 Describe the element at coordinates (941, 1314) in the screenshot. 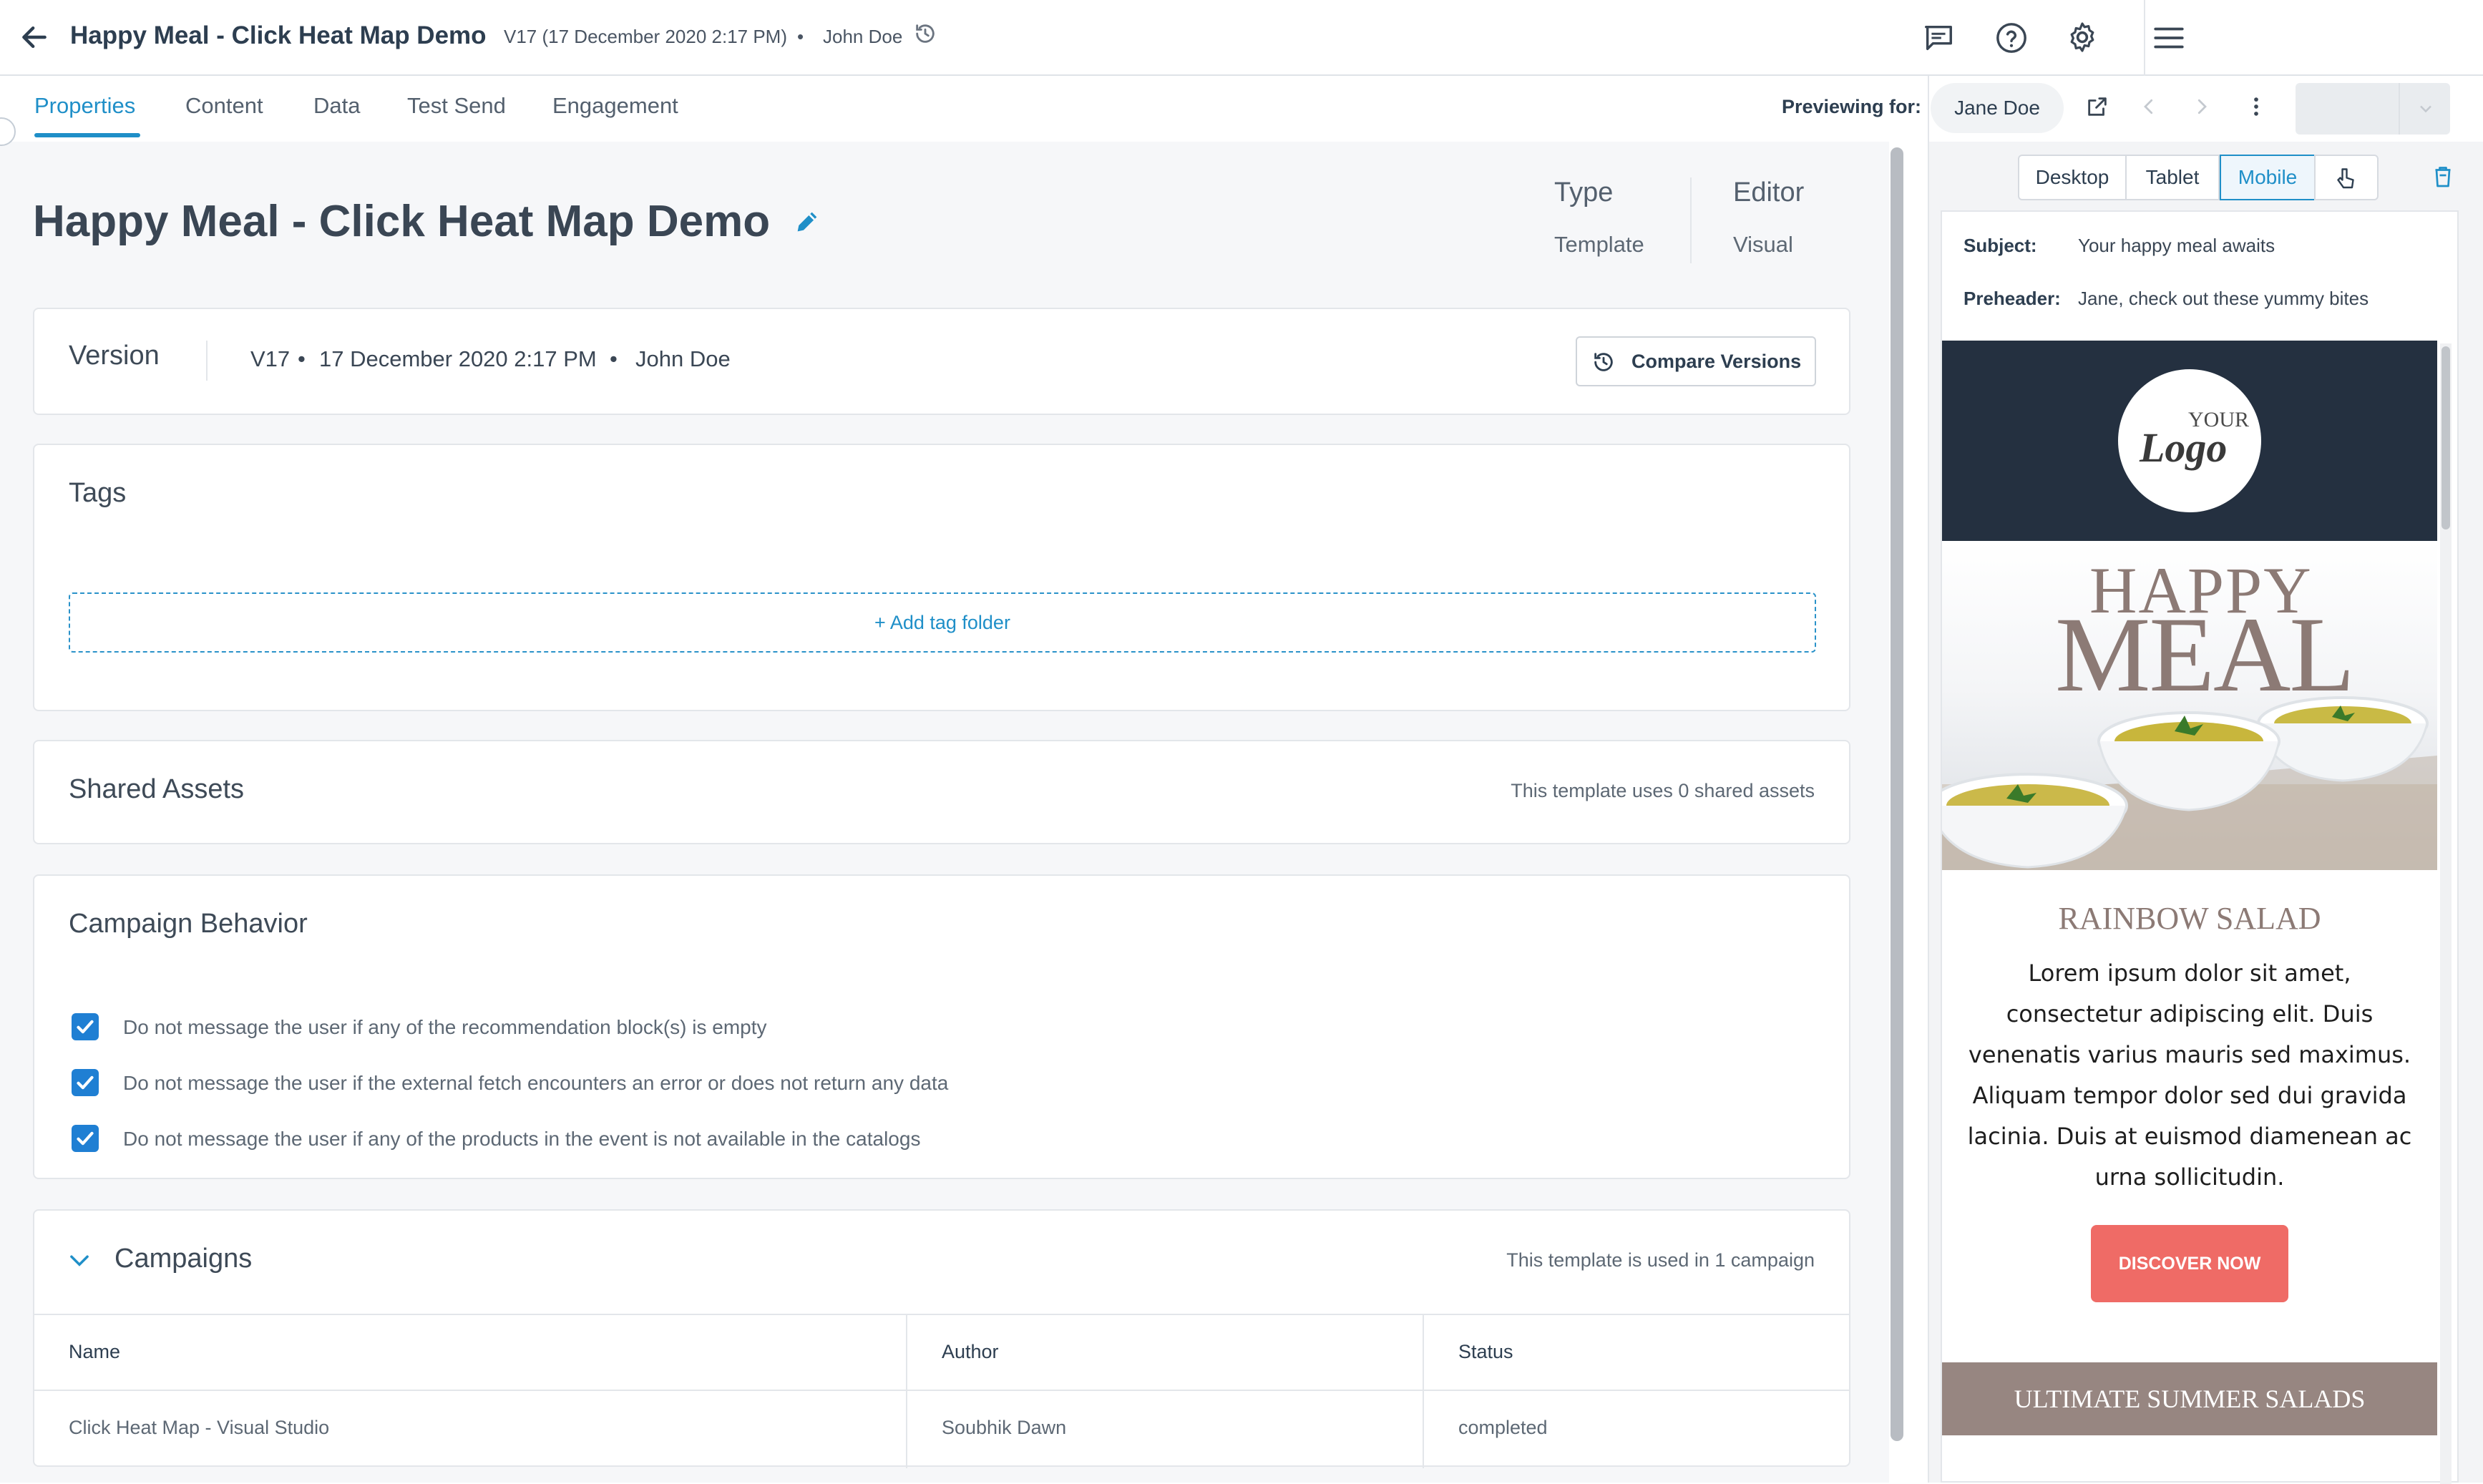

I see `table-divider` at that location.